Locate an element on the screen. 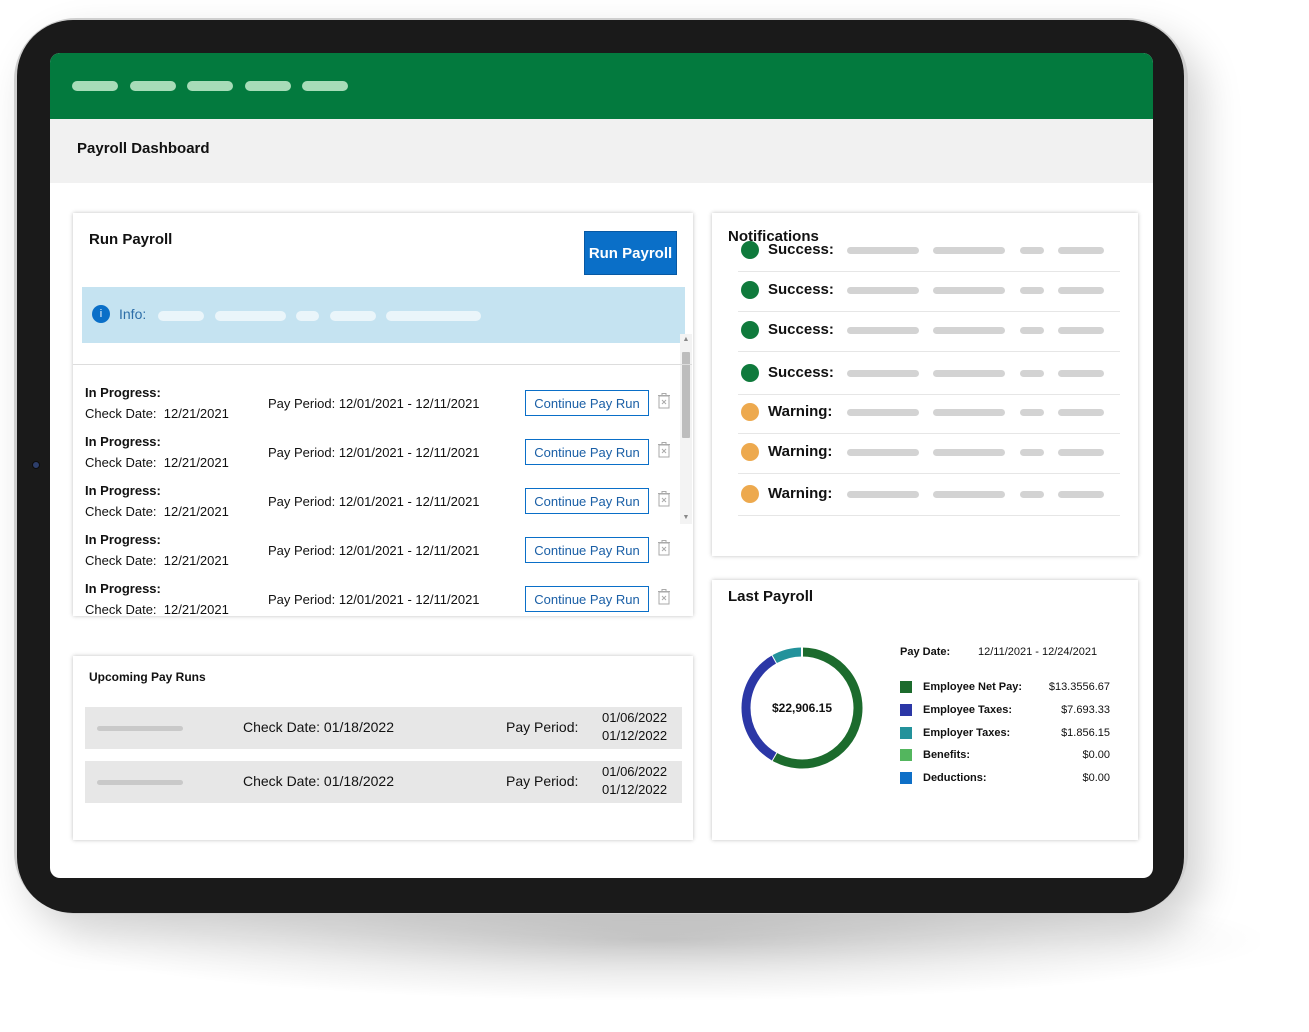 The image size is (1309, 1032). run-payroll-button: Run Payroll is located at coordinates (630, 253).